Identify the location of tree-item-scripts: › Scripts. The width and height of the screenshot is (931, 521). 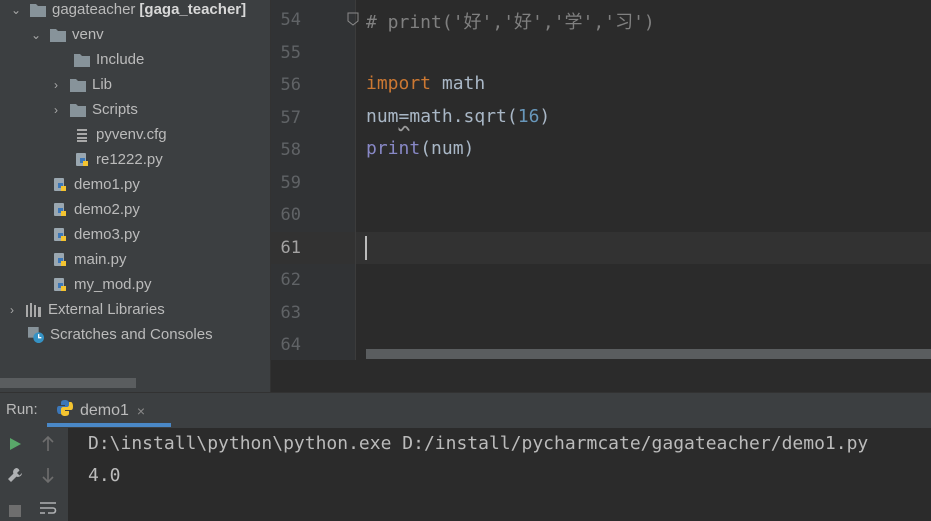
(135, 109).